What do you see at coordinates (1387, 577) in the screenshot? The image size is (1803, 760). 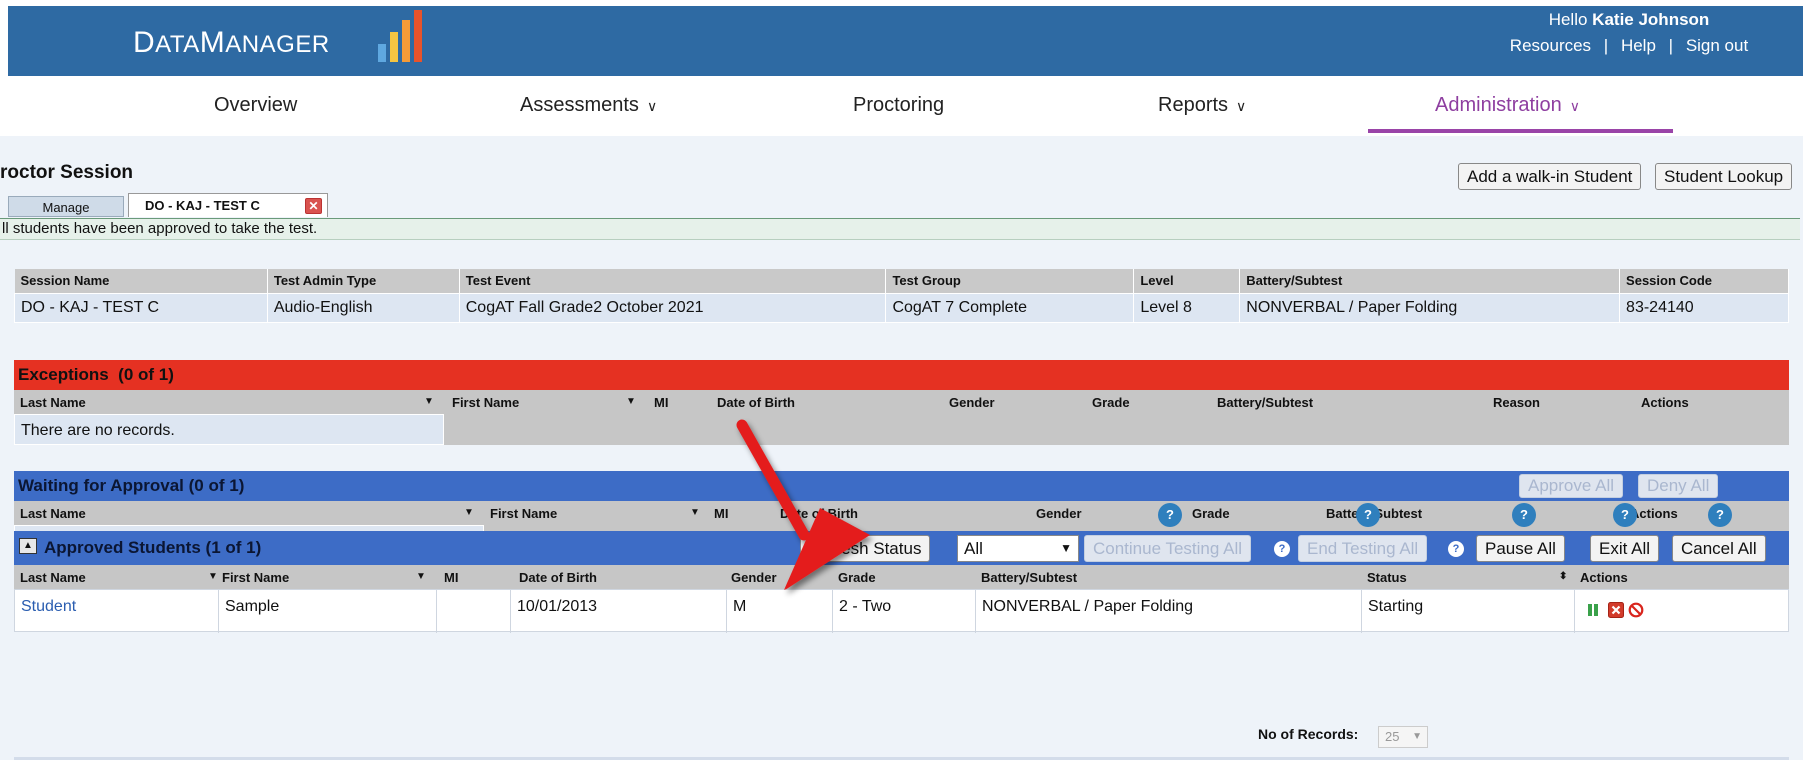 I see `column-header: Status` at bounding box center [1387, 577].